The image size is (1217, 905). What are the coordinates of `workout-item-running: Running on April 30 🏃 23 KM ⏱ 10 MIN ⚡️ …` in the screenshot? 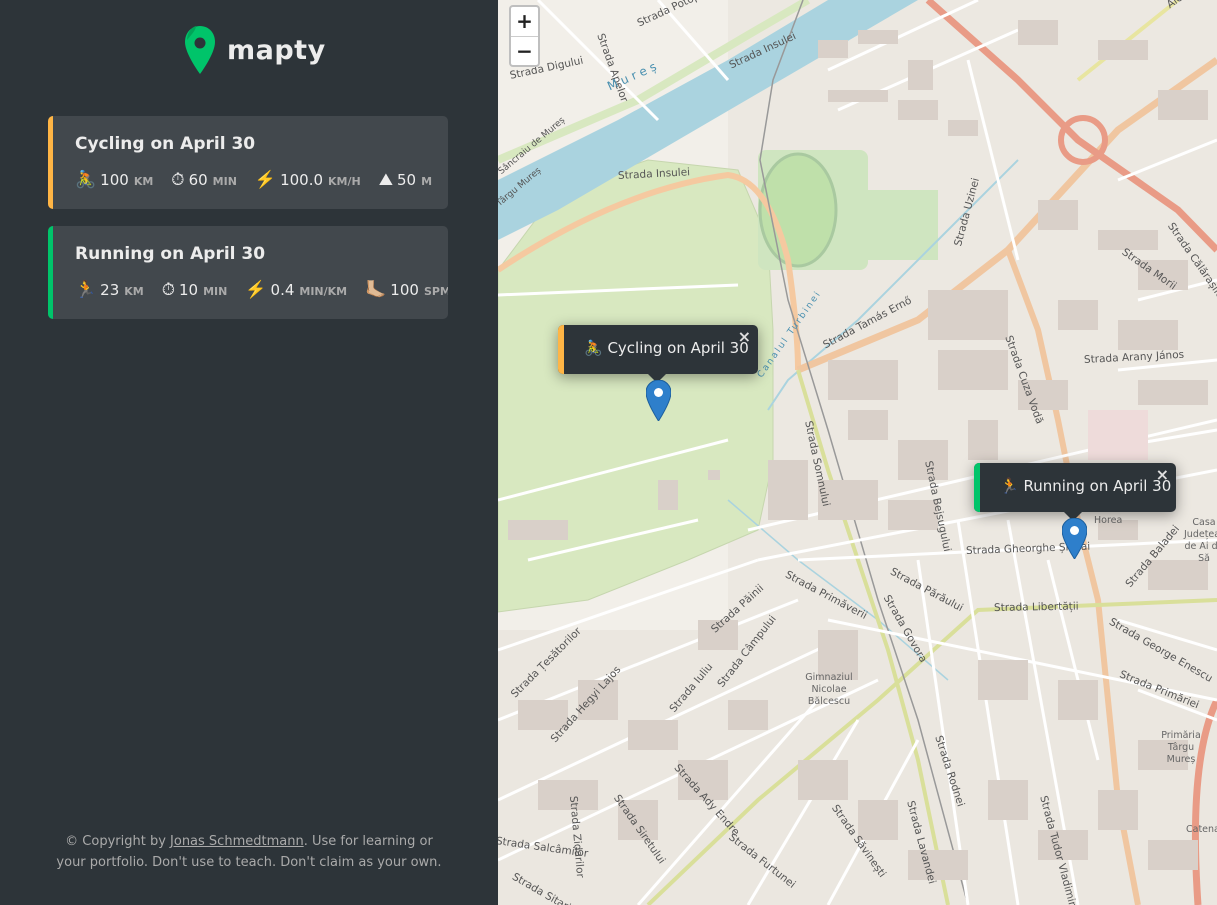 It's located at (248, 272).